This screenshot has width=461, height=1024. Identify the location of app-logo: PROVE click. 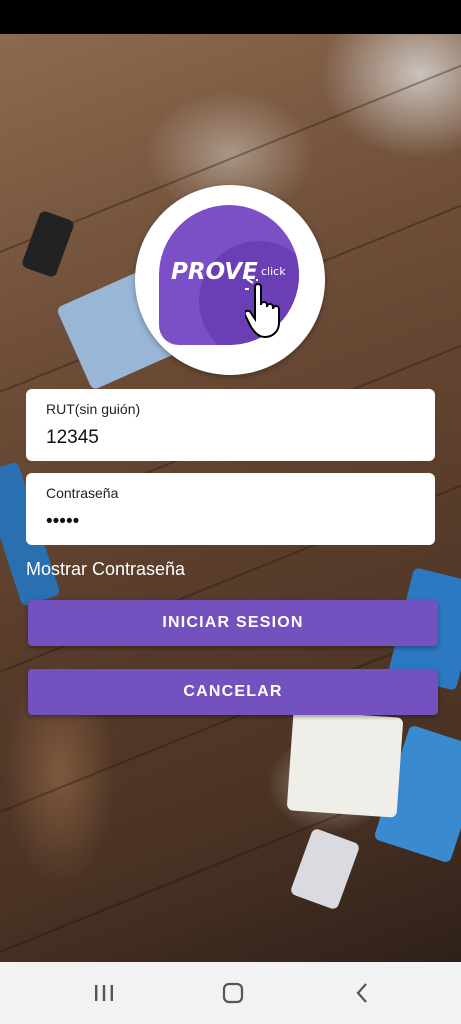
(230, 280).